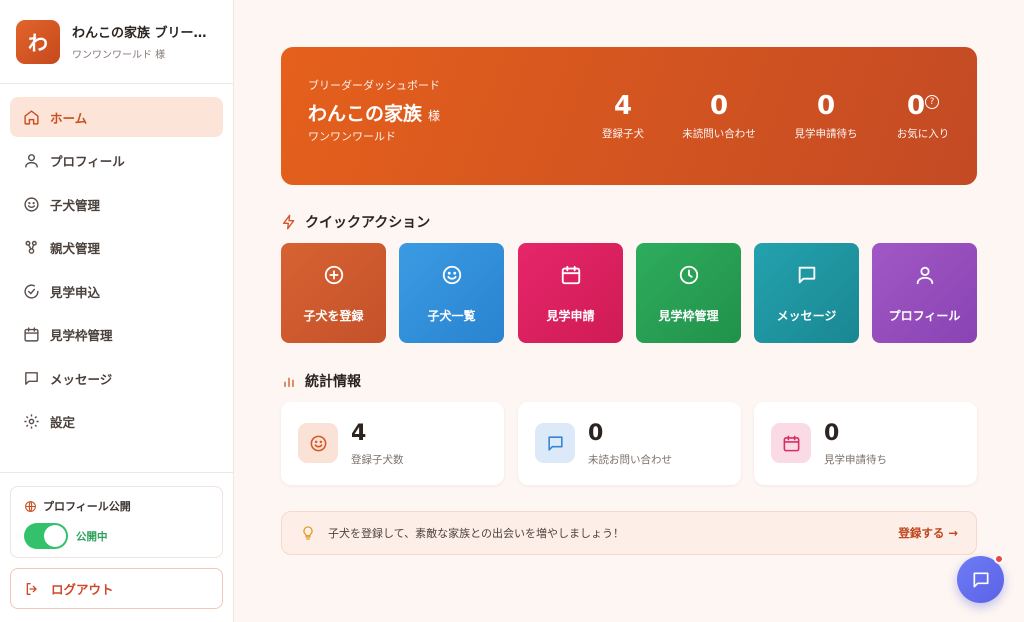 This screenshot has width=1024, height=622. I want to click on home-icon, so click(31, 117).